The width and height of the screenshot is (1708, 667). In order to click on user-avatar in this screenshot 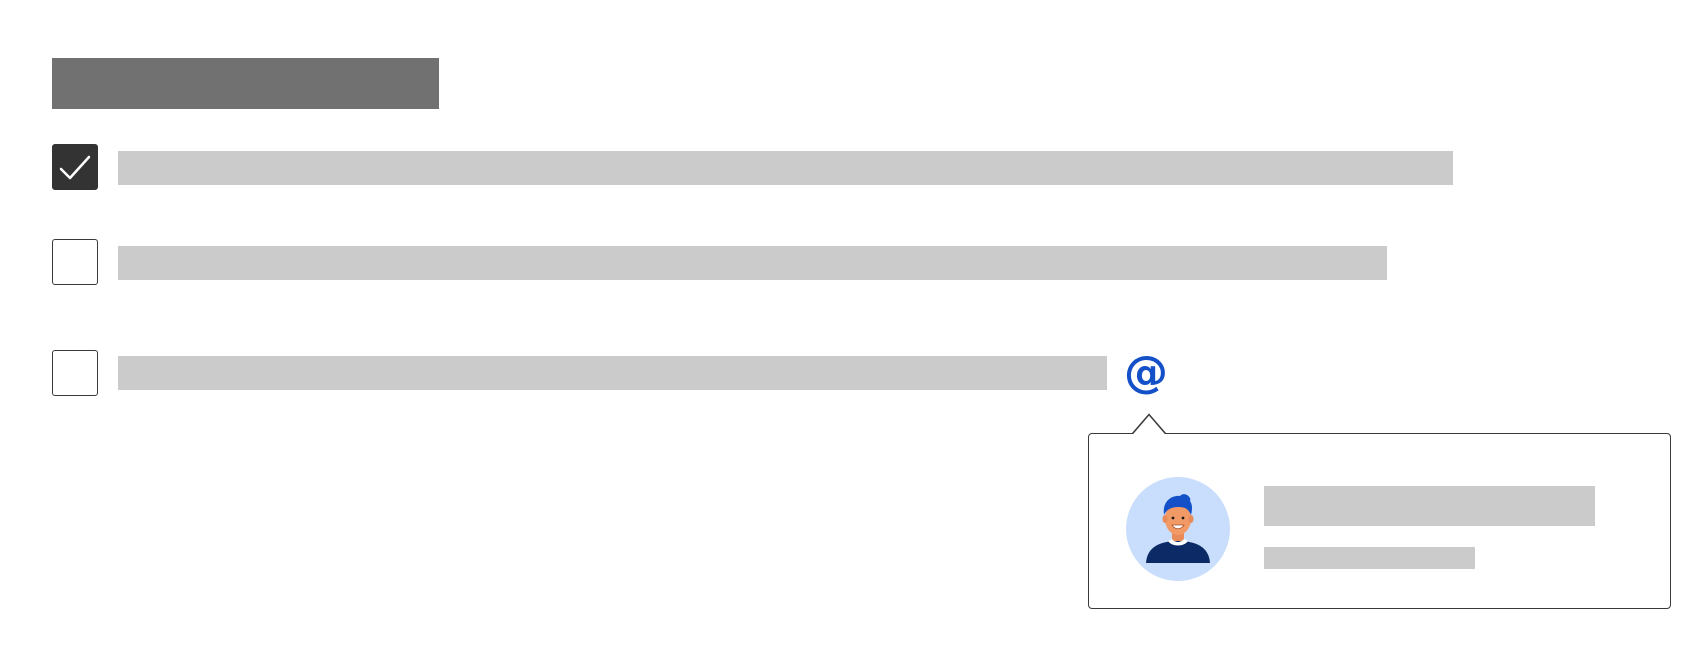, I will do `click(1178, 529)`.